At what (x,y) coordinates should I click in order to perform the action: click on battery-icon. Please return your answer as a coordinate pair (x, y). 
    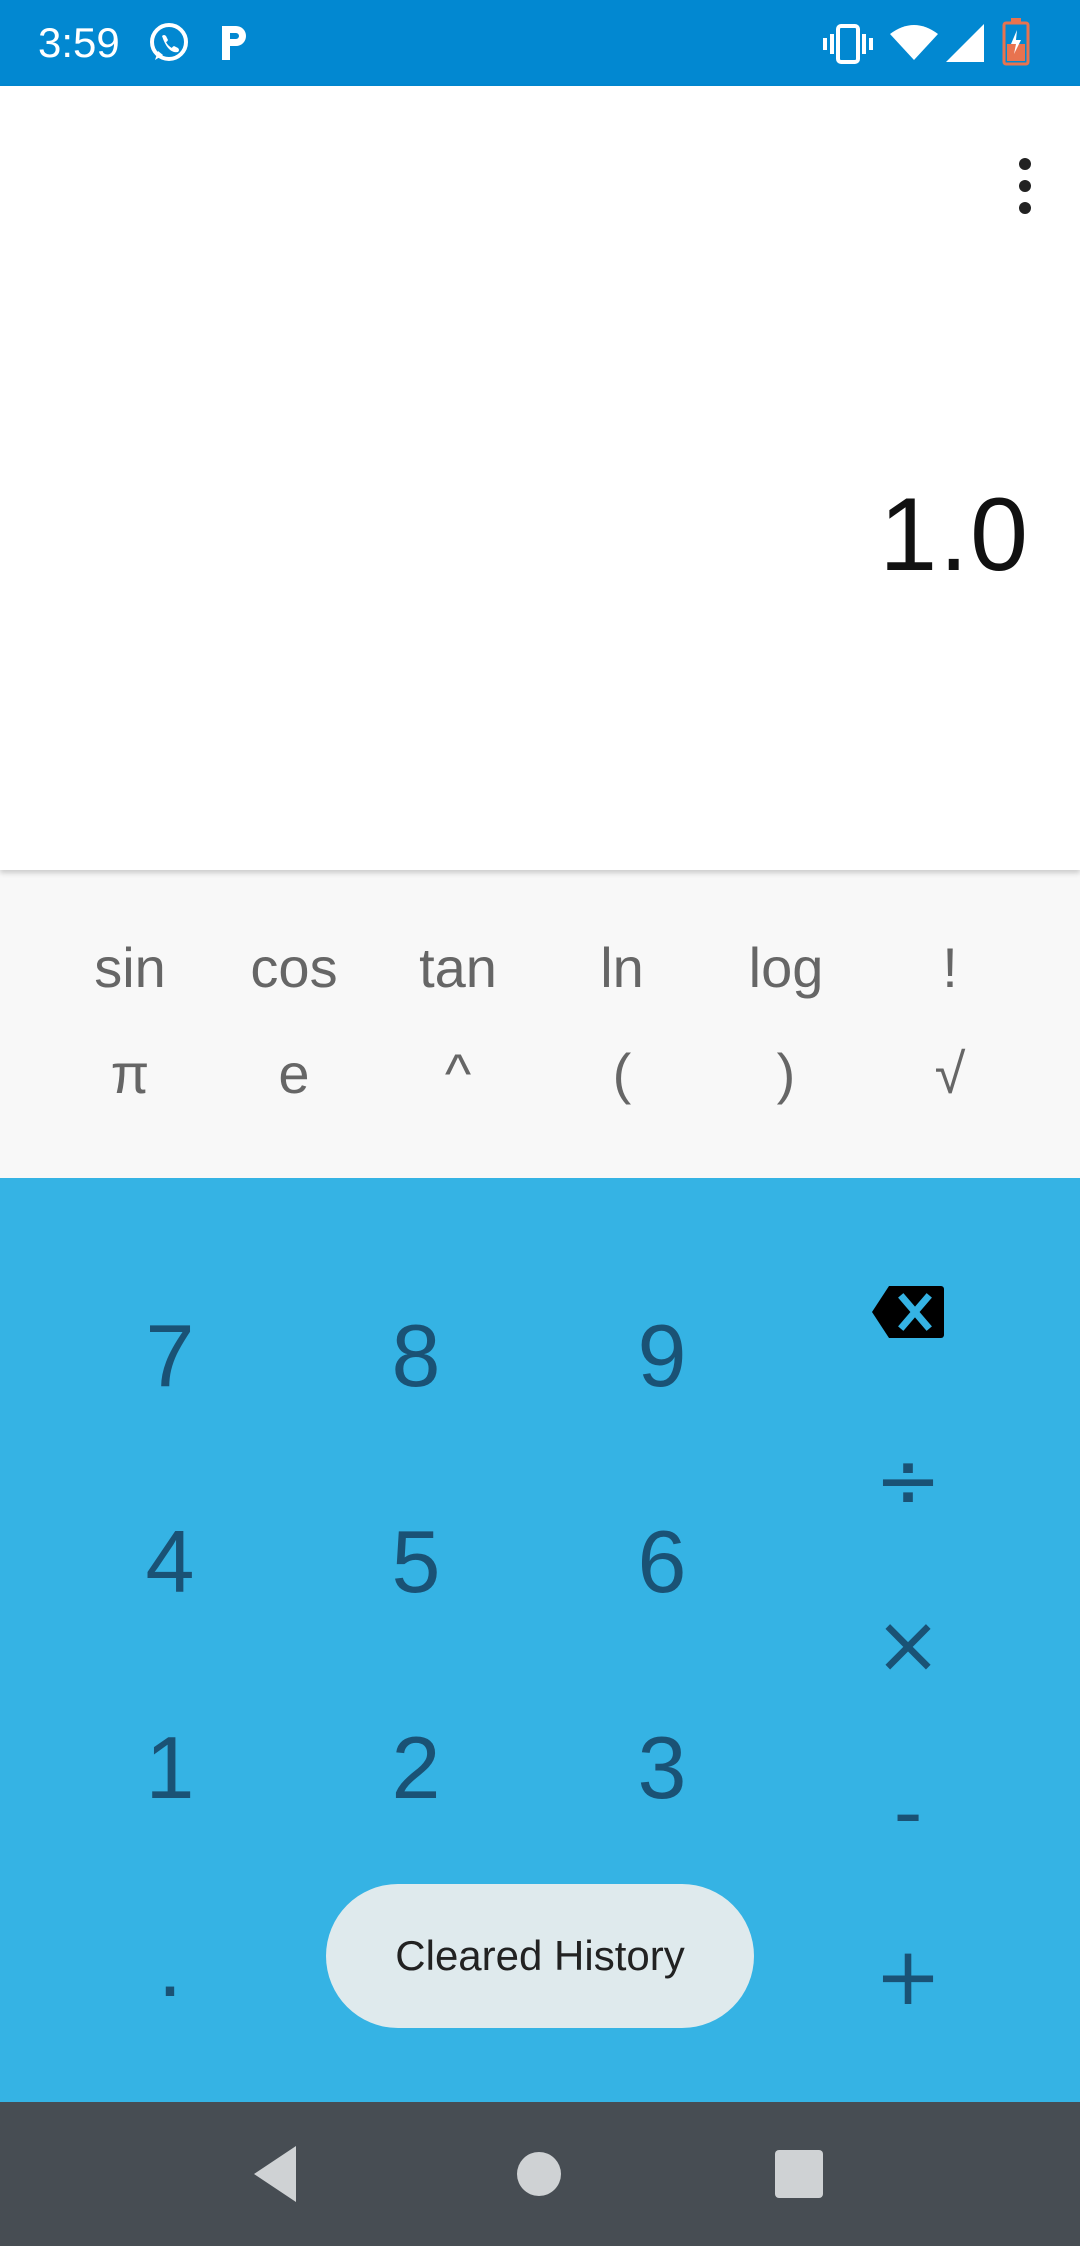
    Looking at the image, I should click on (1016, 42).